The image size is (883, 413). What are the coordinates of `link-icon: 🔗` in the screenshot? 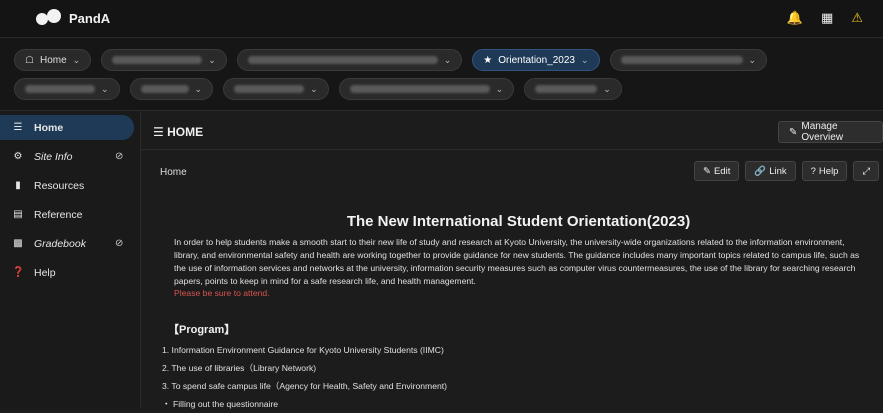 It's located at (760, 171).